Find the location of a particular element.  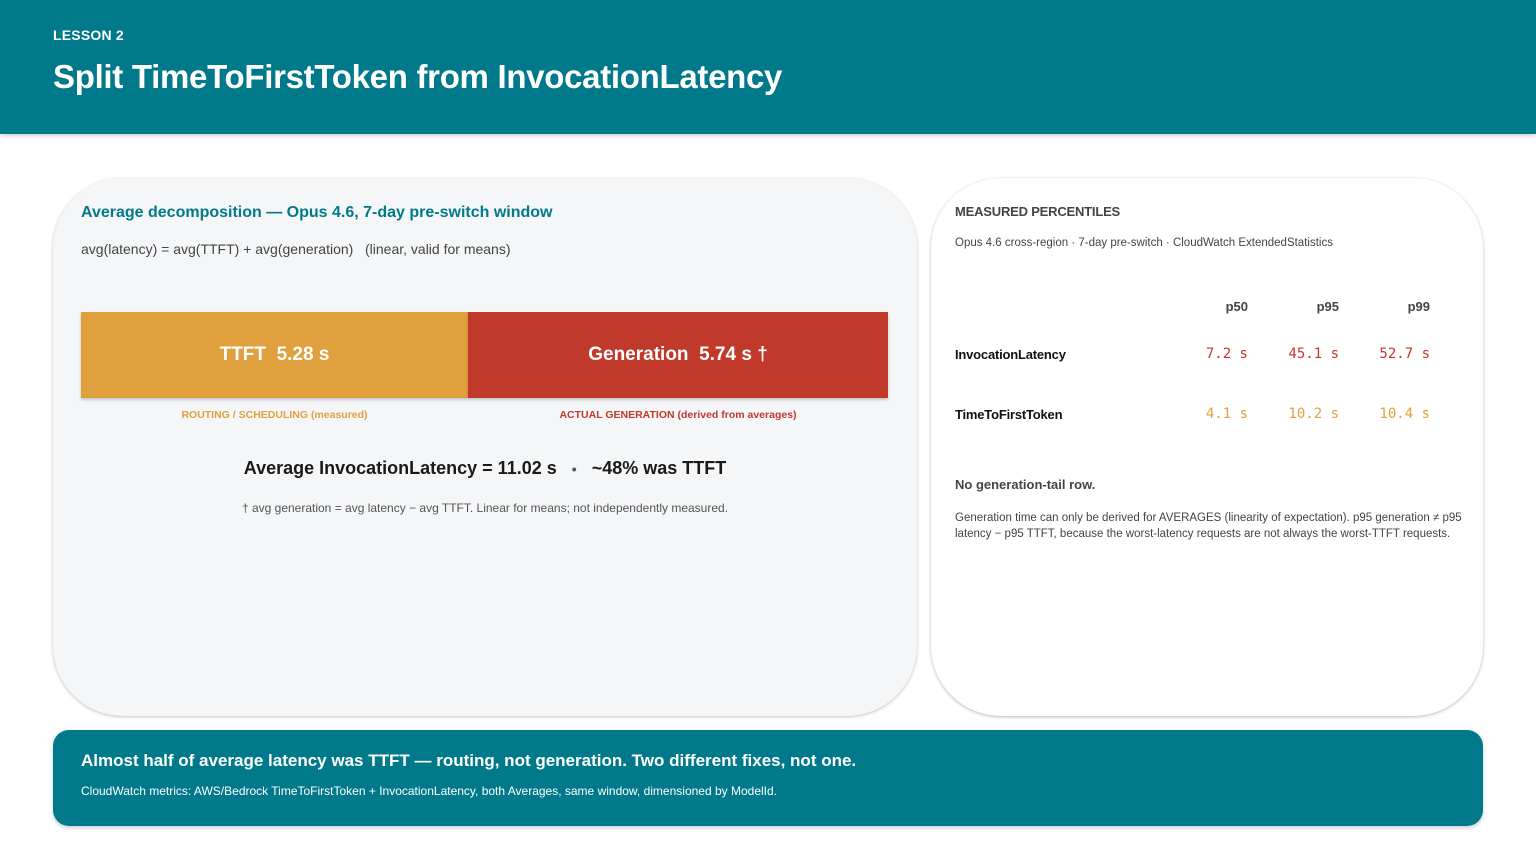

summary-total: Average InvocationLatency = 11.02 s is located at coordinates (400, 468).